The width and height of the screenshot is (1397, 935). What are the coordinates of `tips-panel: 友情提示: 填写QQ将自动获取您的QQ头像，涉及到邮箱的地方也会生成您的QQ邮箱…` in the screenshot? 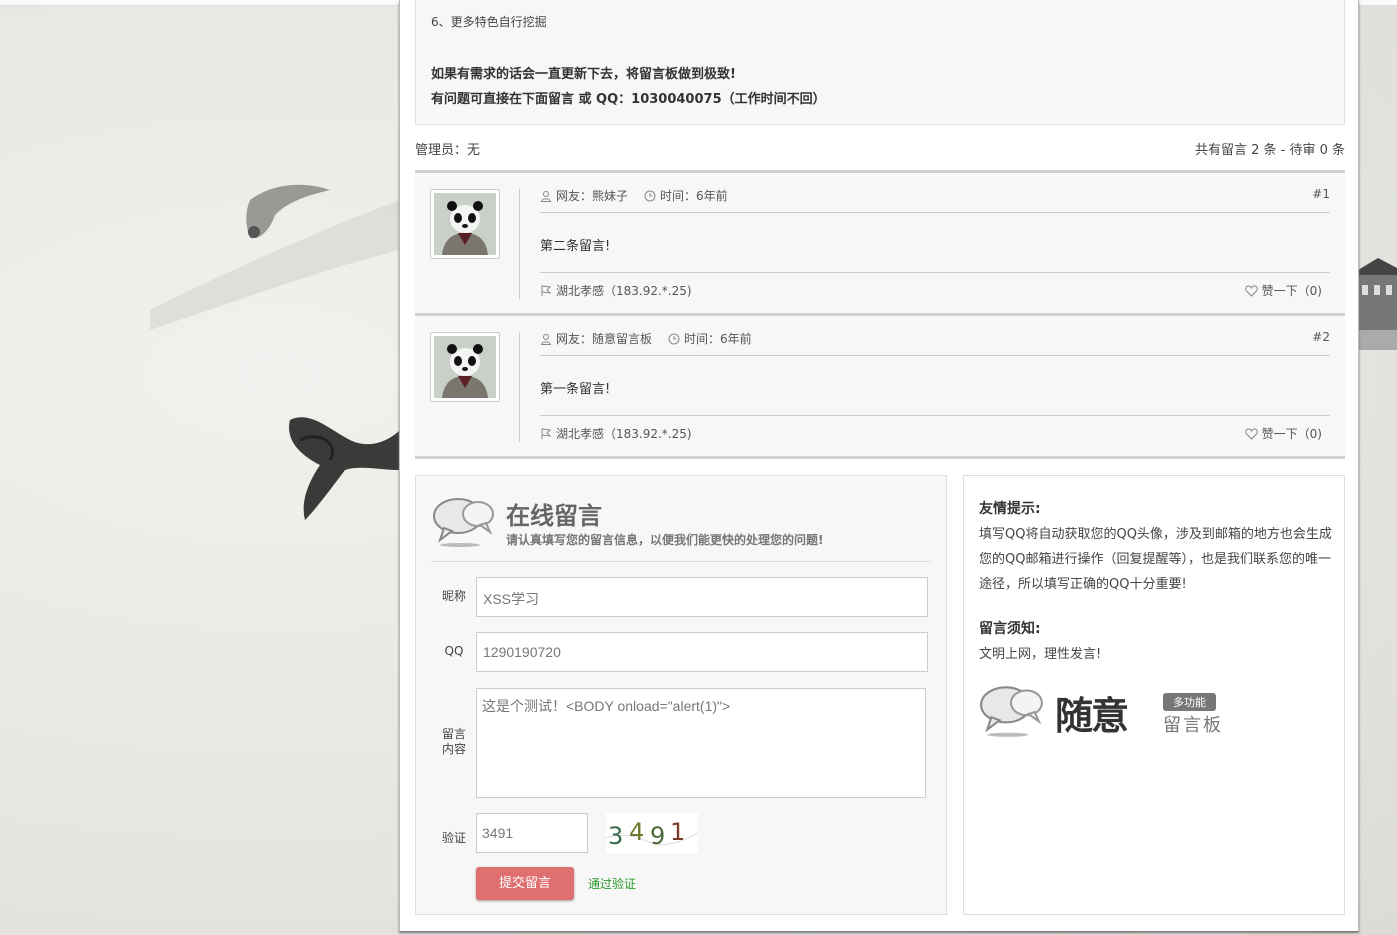 It's located at (1154, 695).